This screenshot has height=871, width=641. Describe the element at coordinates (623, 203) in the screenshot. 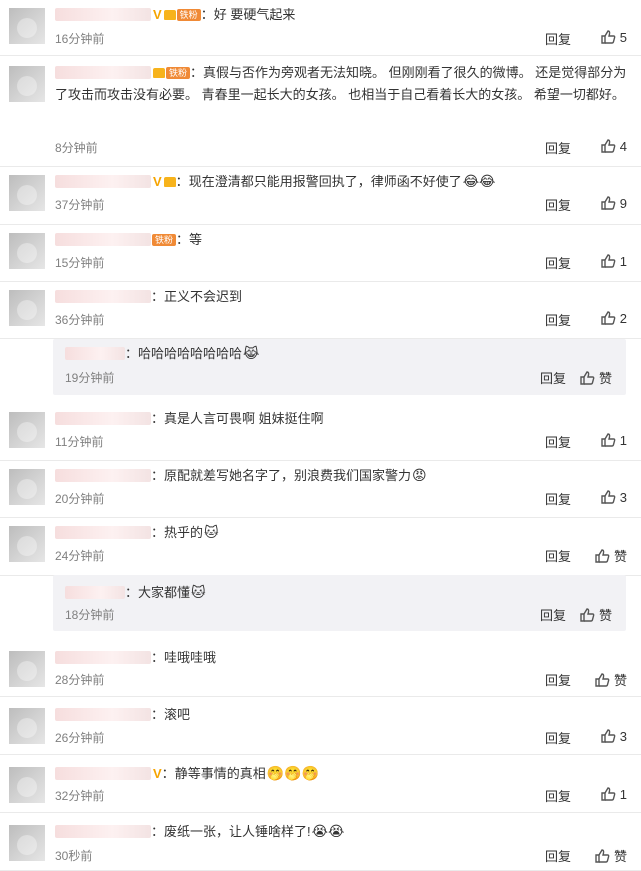

I see `like-count: 9` at that location.